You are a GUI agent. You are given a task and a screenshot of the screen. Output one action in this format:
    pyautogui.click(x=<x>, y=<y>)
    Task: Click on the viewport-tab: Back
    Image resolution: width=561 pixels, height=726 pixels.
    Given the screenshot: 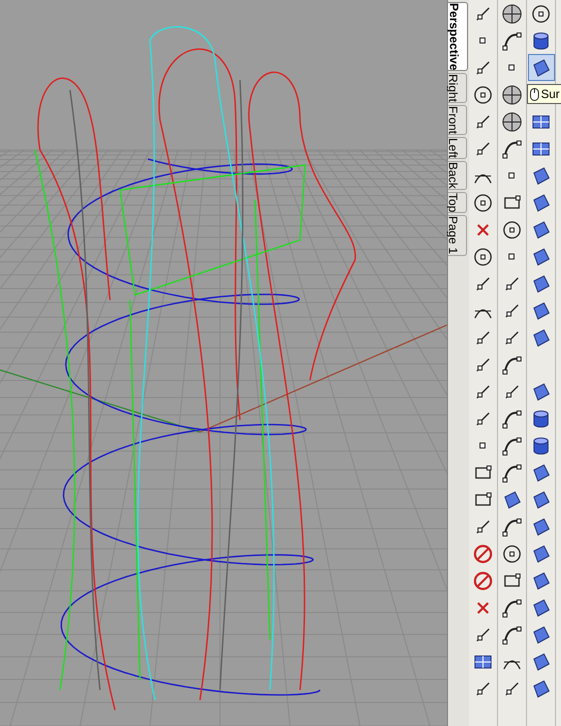 What is the action you would take?
    pyautogui.click(x=457, y=175)
    